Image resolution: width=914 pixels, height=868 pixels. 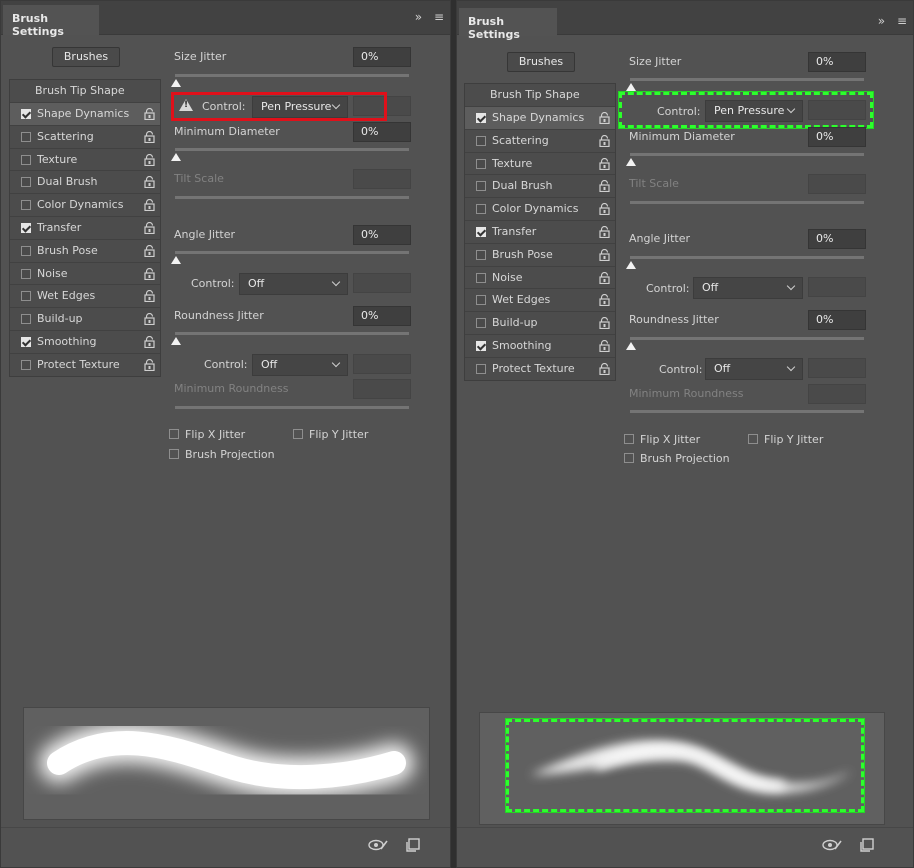 What do you see at coordinates (293, 284) in the screenshot?
I see `angle-control-dropdown: Off` at bounding box center [293, 284].